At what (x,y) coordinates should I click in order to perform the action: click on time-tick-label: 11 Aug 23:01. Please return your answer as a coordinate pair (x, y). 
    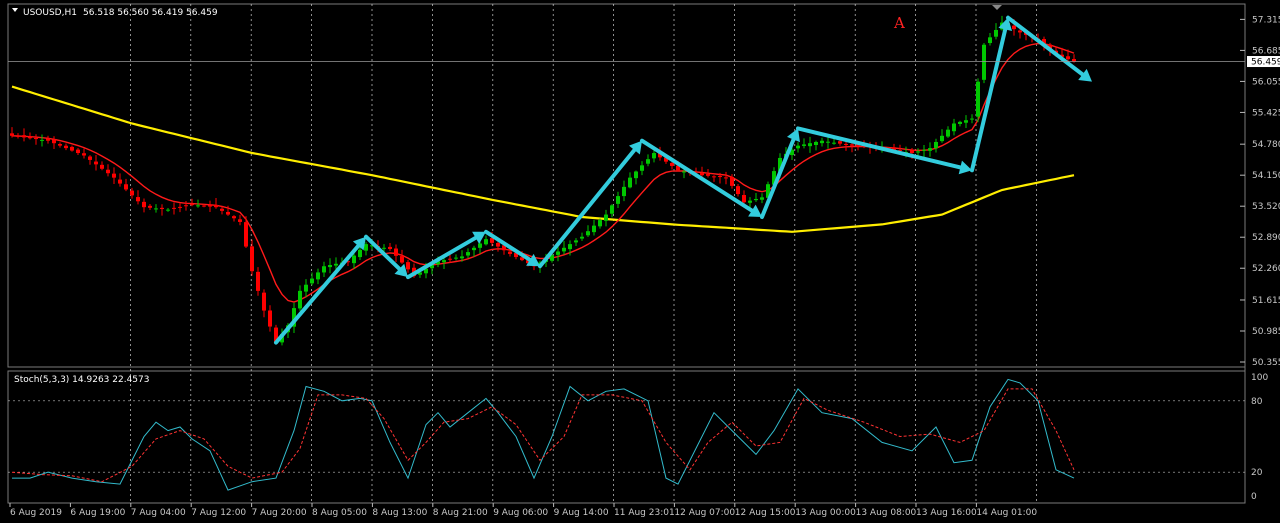
    Looking at the image, I should click on (644, 513).